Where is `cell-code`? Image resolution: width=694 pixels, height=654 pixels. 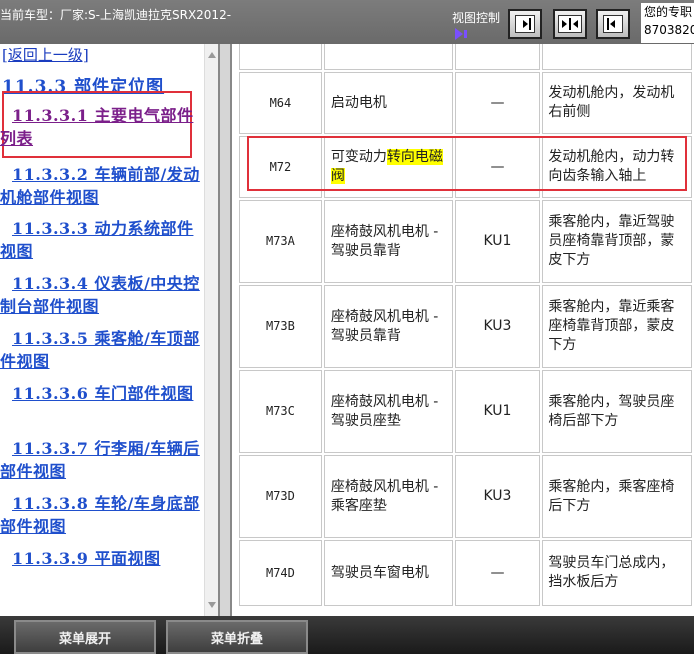
cell-code is located at coordinates (280, 57).